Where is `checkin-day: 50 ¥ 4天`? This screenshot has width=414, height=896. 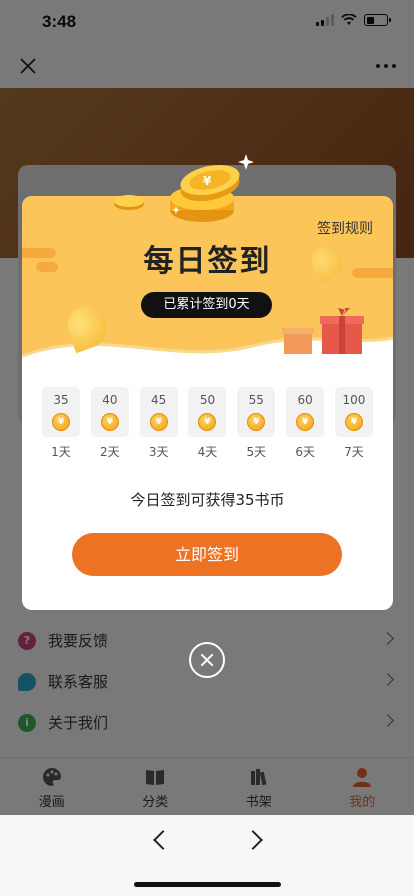
checkin-day: 50 ¥ 4天 is located at coordinates (207, 423).